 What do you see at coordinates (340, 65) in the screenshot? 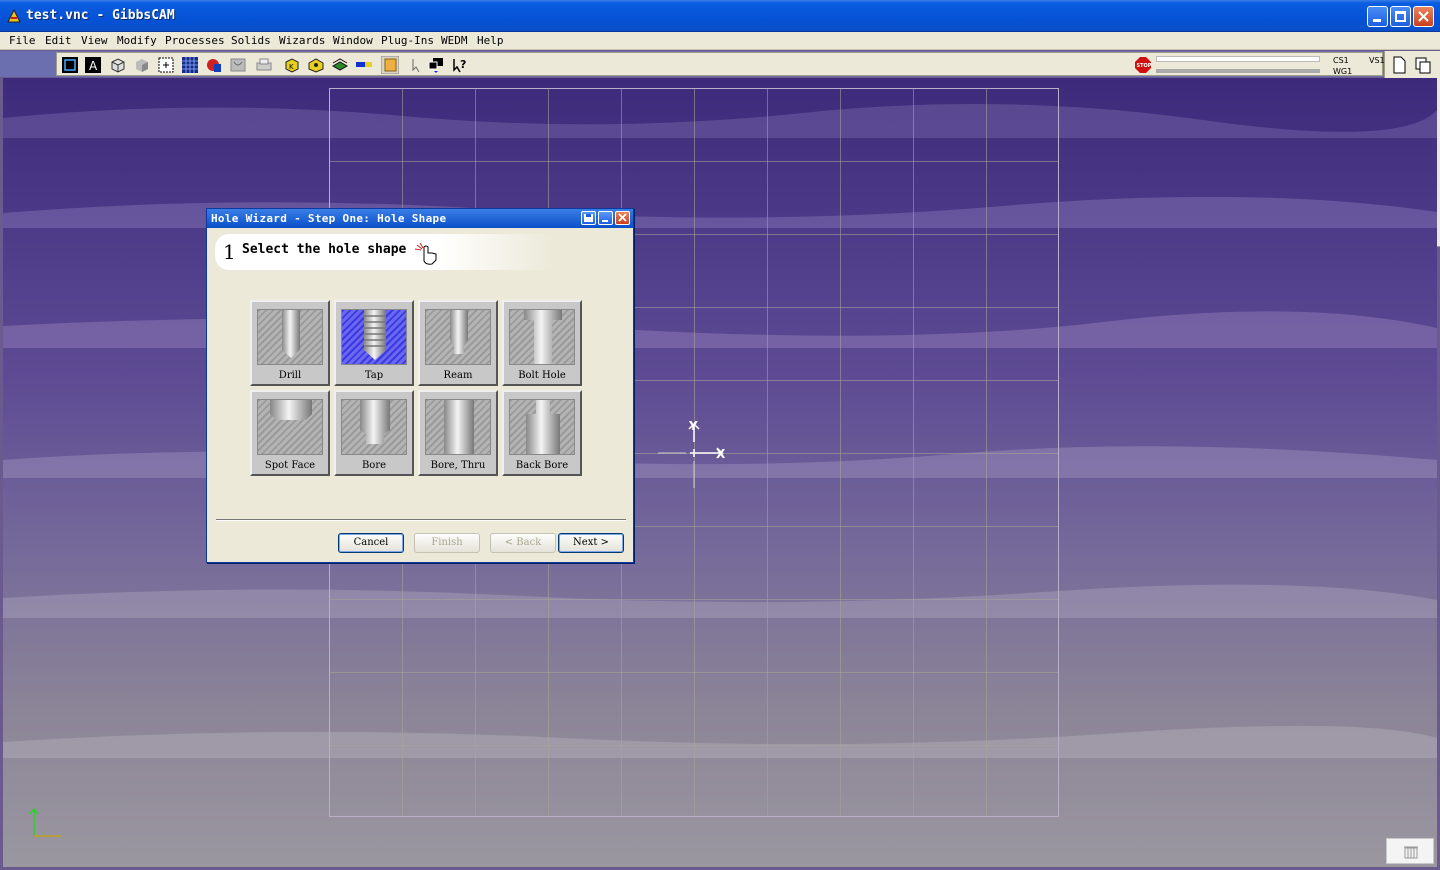
I see `surfaces-icon` at bounding box center [340, 65].